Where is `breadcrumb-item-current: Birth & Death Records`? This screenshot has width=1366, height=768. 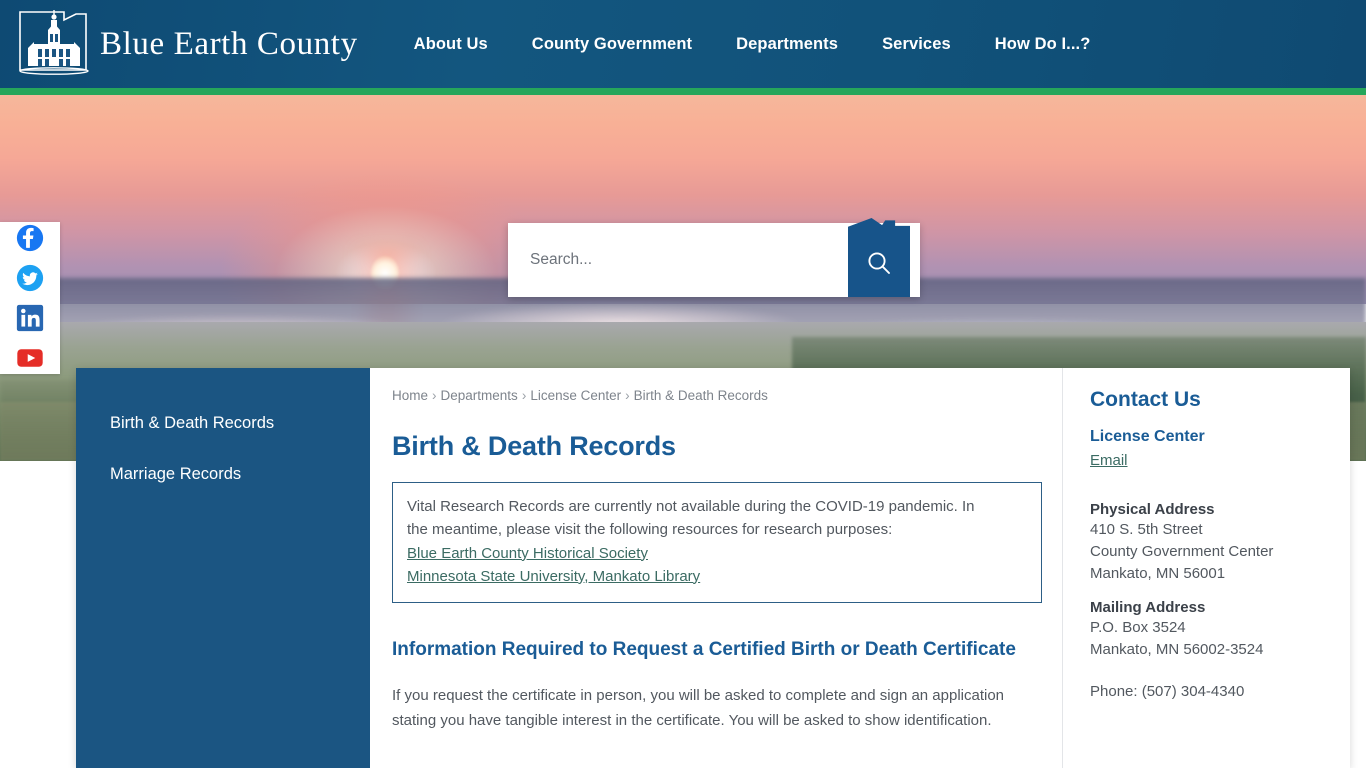
breadcrumb-item-current: Birth & Death Records is located at coordinates (700, 395).